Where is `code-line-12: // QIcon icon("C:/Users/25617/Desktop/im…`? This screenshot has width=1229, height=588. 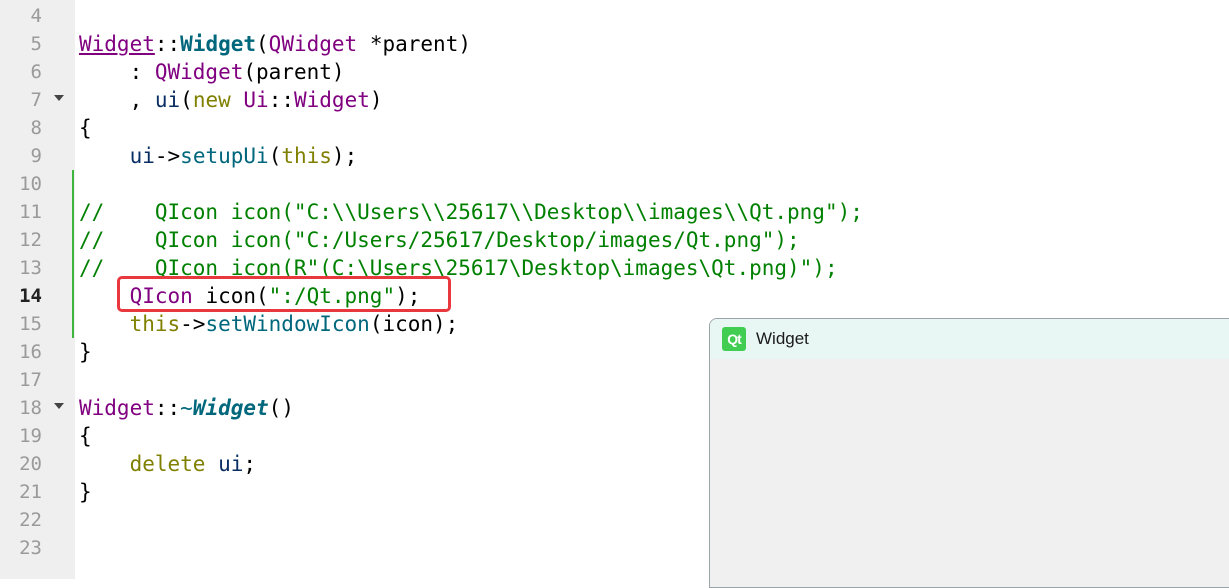
code-line-12: // QIcon icon("C:/Users/25617/Desktop/im… is located at coordinates (439, 240).